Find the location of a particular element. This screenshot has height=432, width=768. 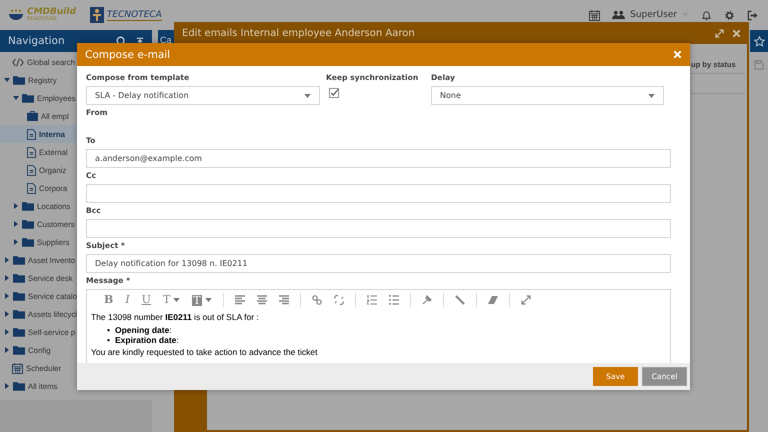

expand-icon is located at coordinates (525, 300).